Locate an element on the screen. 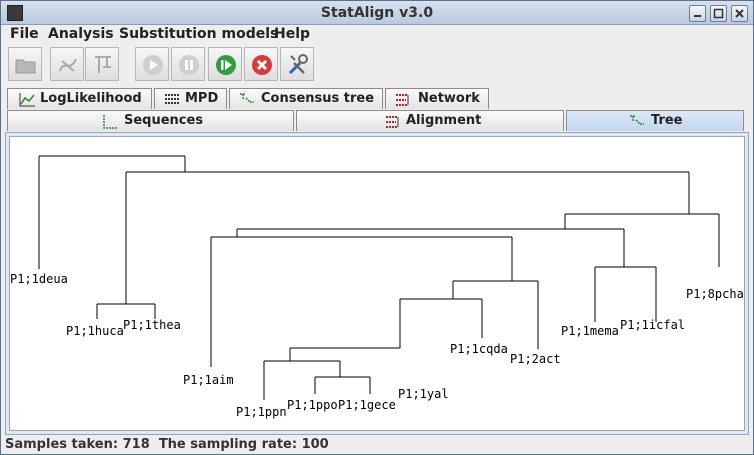  tab-label: Alignment is located at coordinates (444, 120).